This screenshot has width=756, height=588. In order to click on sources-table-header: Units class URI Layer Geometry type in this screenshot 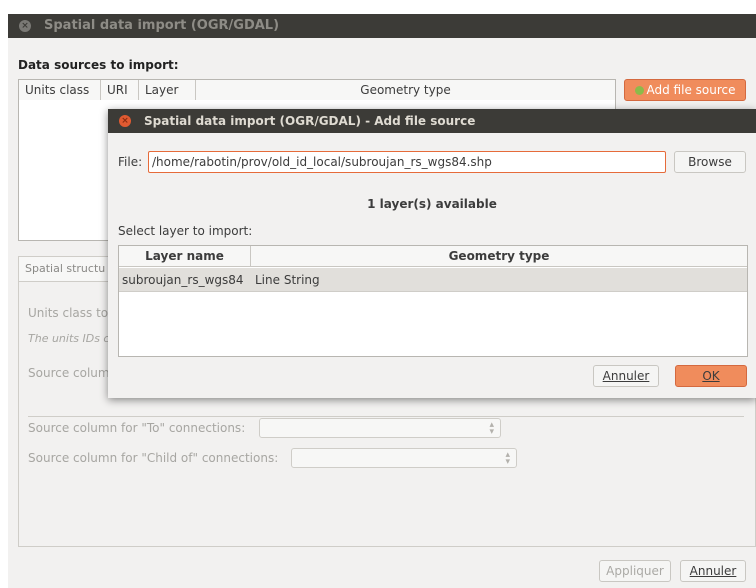, I will do `click(317, 90)`.